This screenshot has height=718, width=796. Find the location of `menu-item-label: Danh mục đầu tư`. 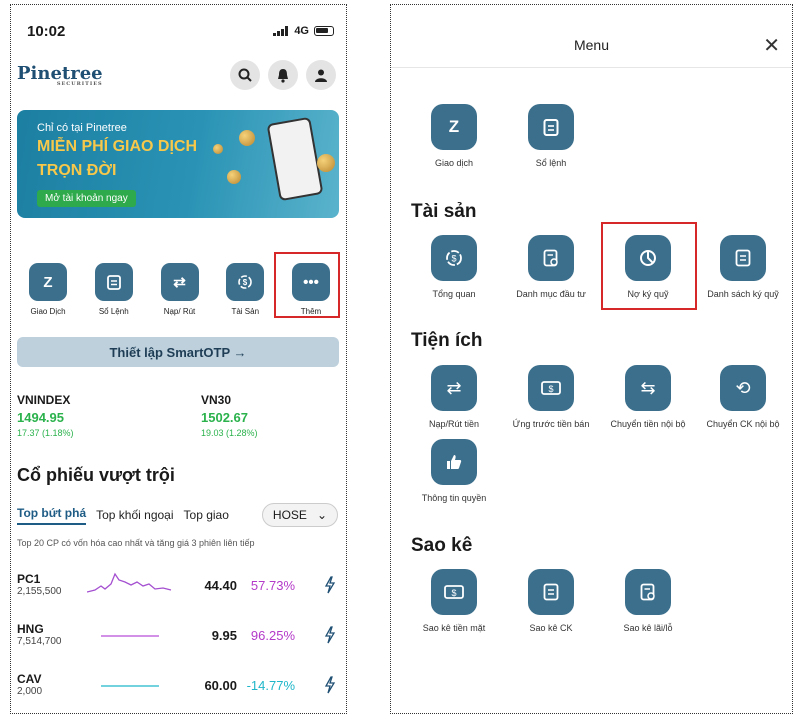

menu-item-label: Danh mục đầu tư is located at coordinates (551, 294).